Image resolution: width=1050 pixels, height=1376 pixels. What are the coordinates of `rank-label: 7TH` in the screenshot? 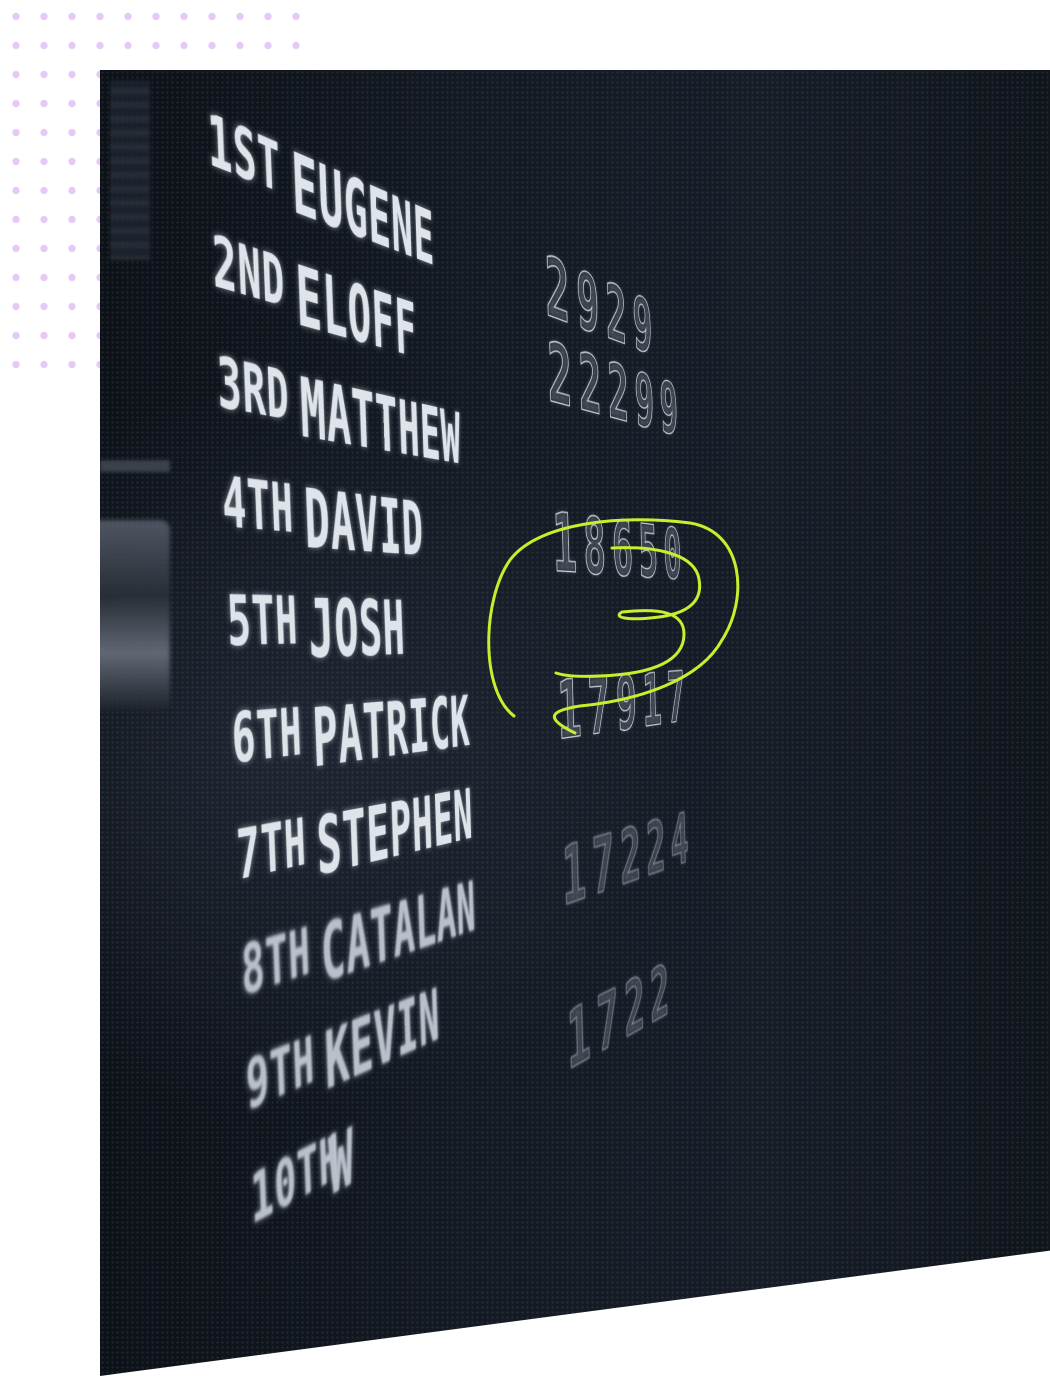 It's located at (271, 851).